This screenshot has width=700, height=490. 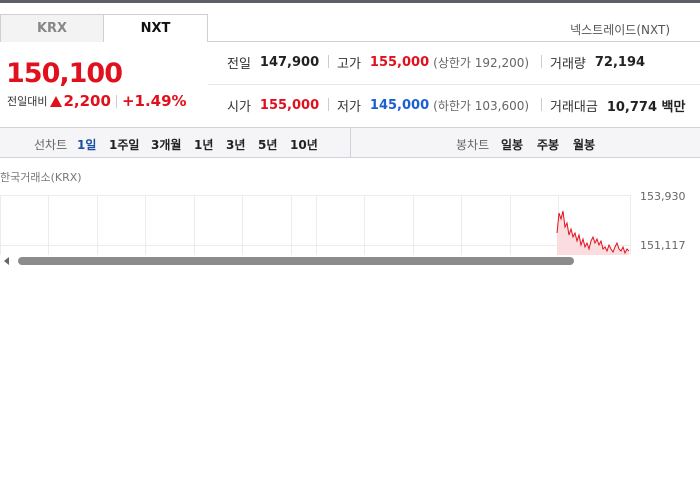 What do you see at coordinates (349, 64) in the screenshot?
I see `stat-label: 고가` at bounding box center [349, 64].